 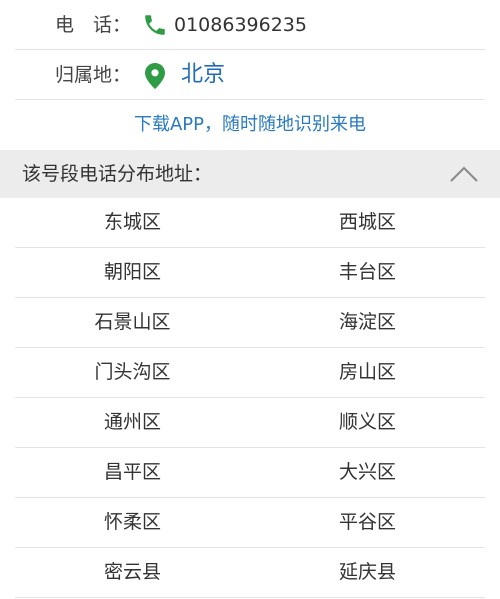 What do you see at coordinates (367, 372) in the screenshot?
I see `district-item: 房山区` at bounding box center [367, 372].